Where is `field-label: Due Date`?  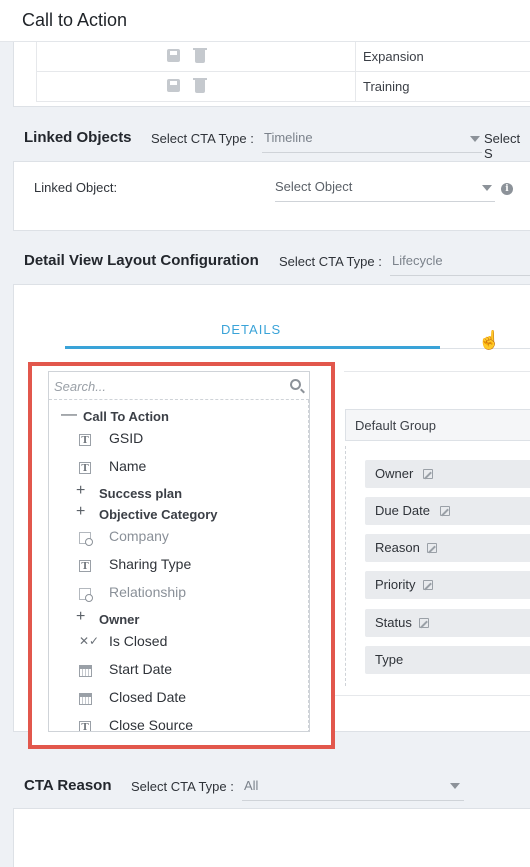
field-label: Due Date is located at coordinates (402, 510).